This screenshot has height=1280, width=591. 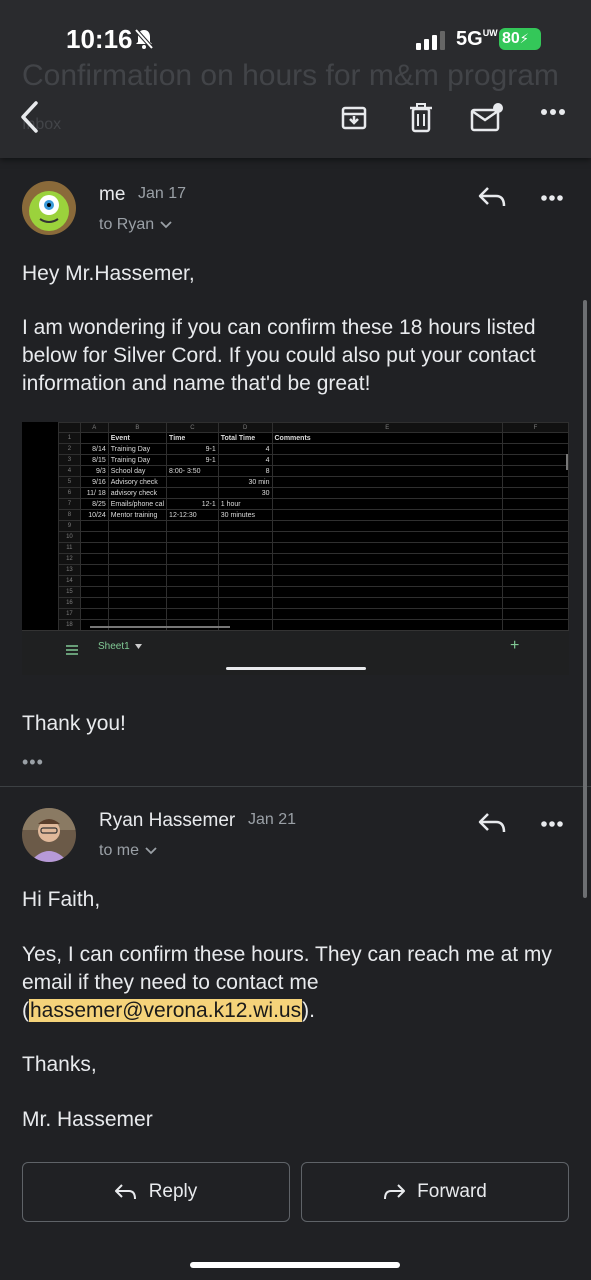 I want to click on table-cell: 10/24, so click(x=94, y=515).